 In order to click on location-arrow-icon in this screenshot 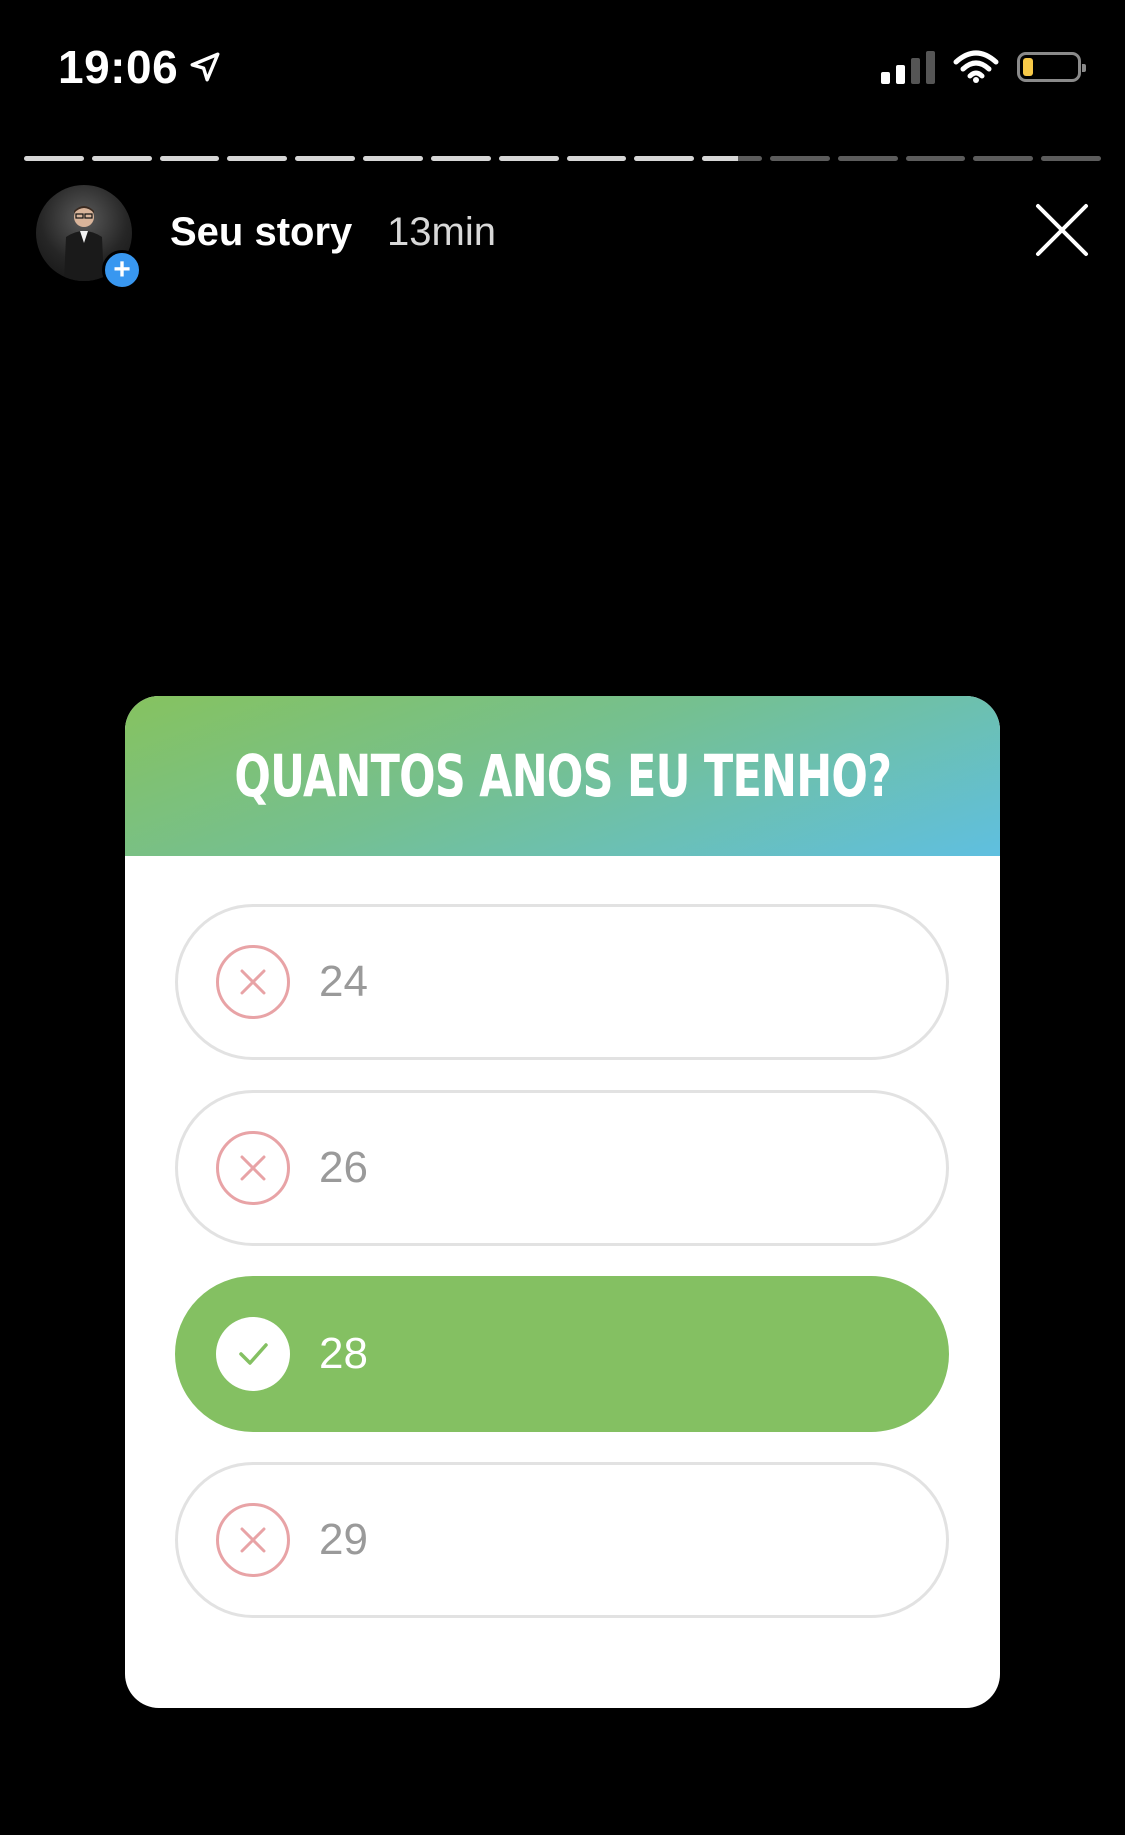, I will do `click(205, 67)`.